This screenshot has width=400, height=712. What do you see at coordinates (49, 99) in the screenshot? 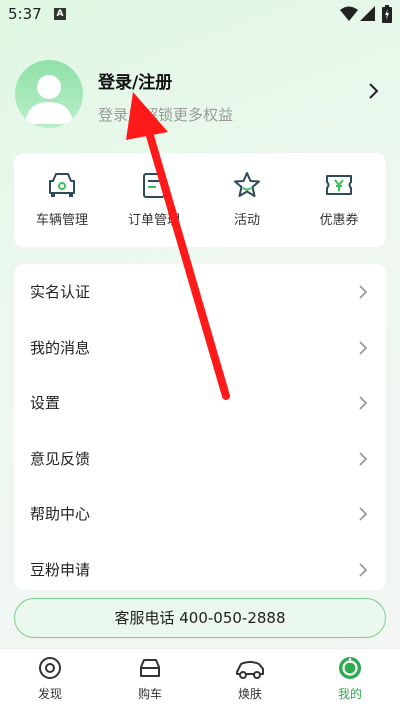
I see `user-avatar-icon` at bounding box center [49, 99].